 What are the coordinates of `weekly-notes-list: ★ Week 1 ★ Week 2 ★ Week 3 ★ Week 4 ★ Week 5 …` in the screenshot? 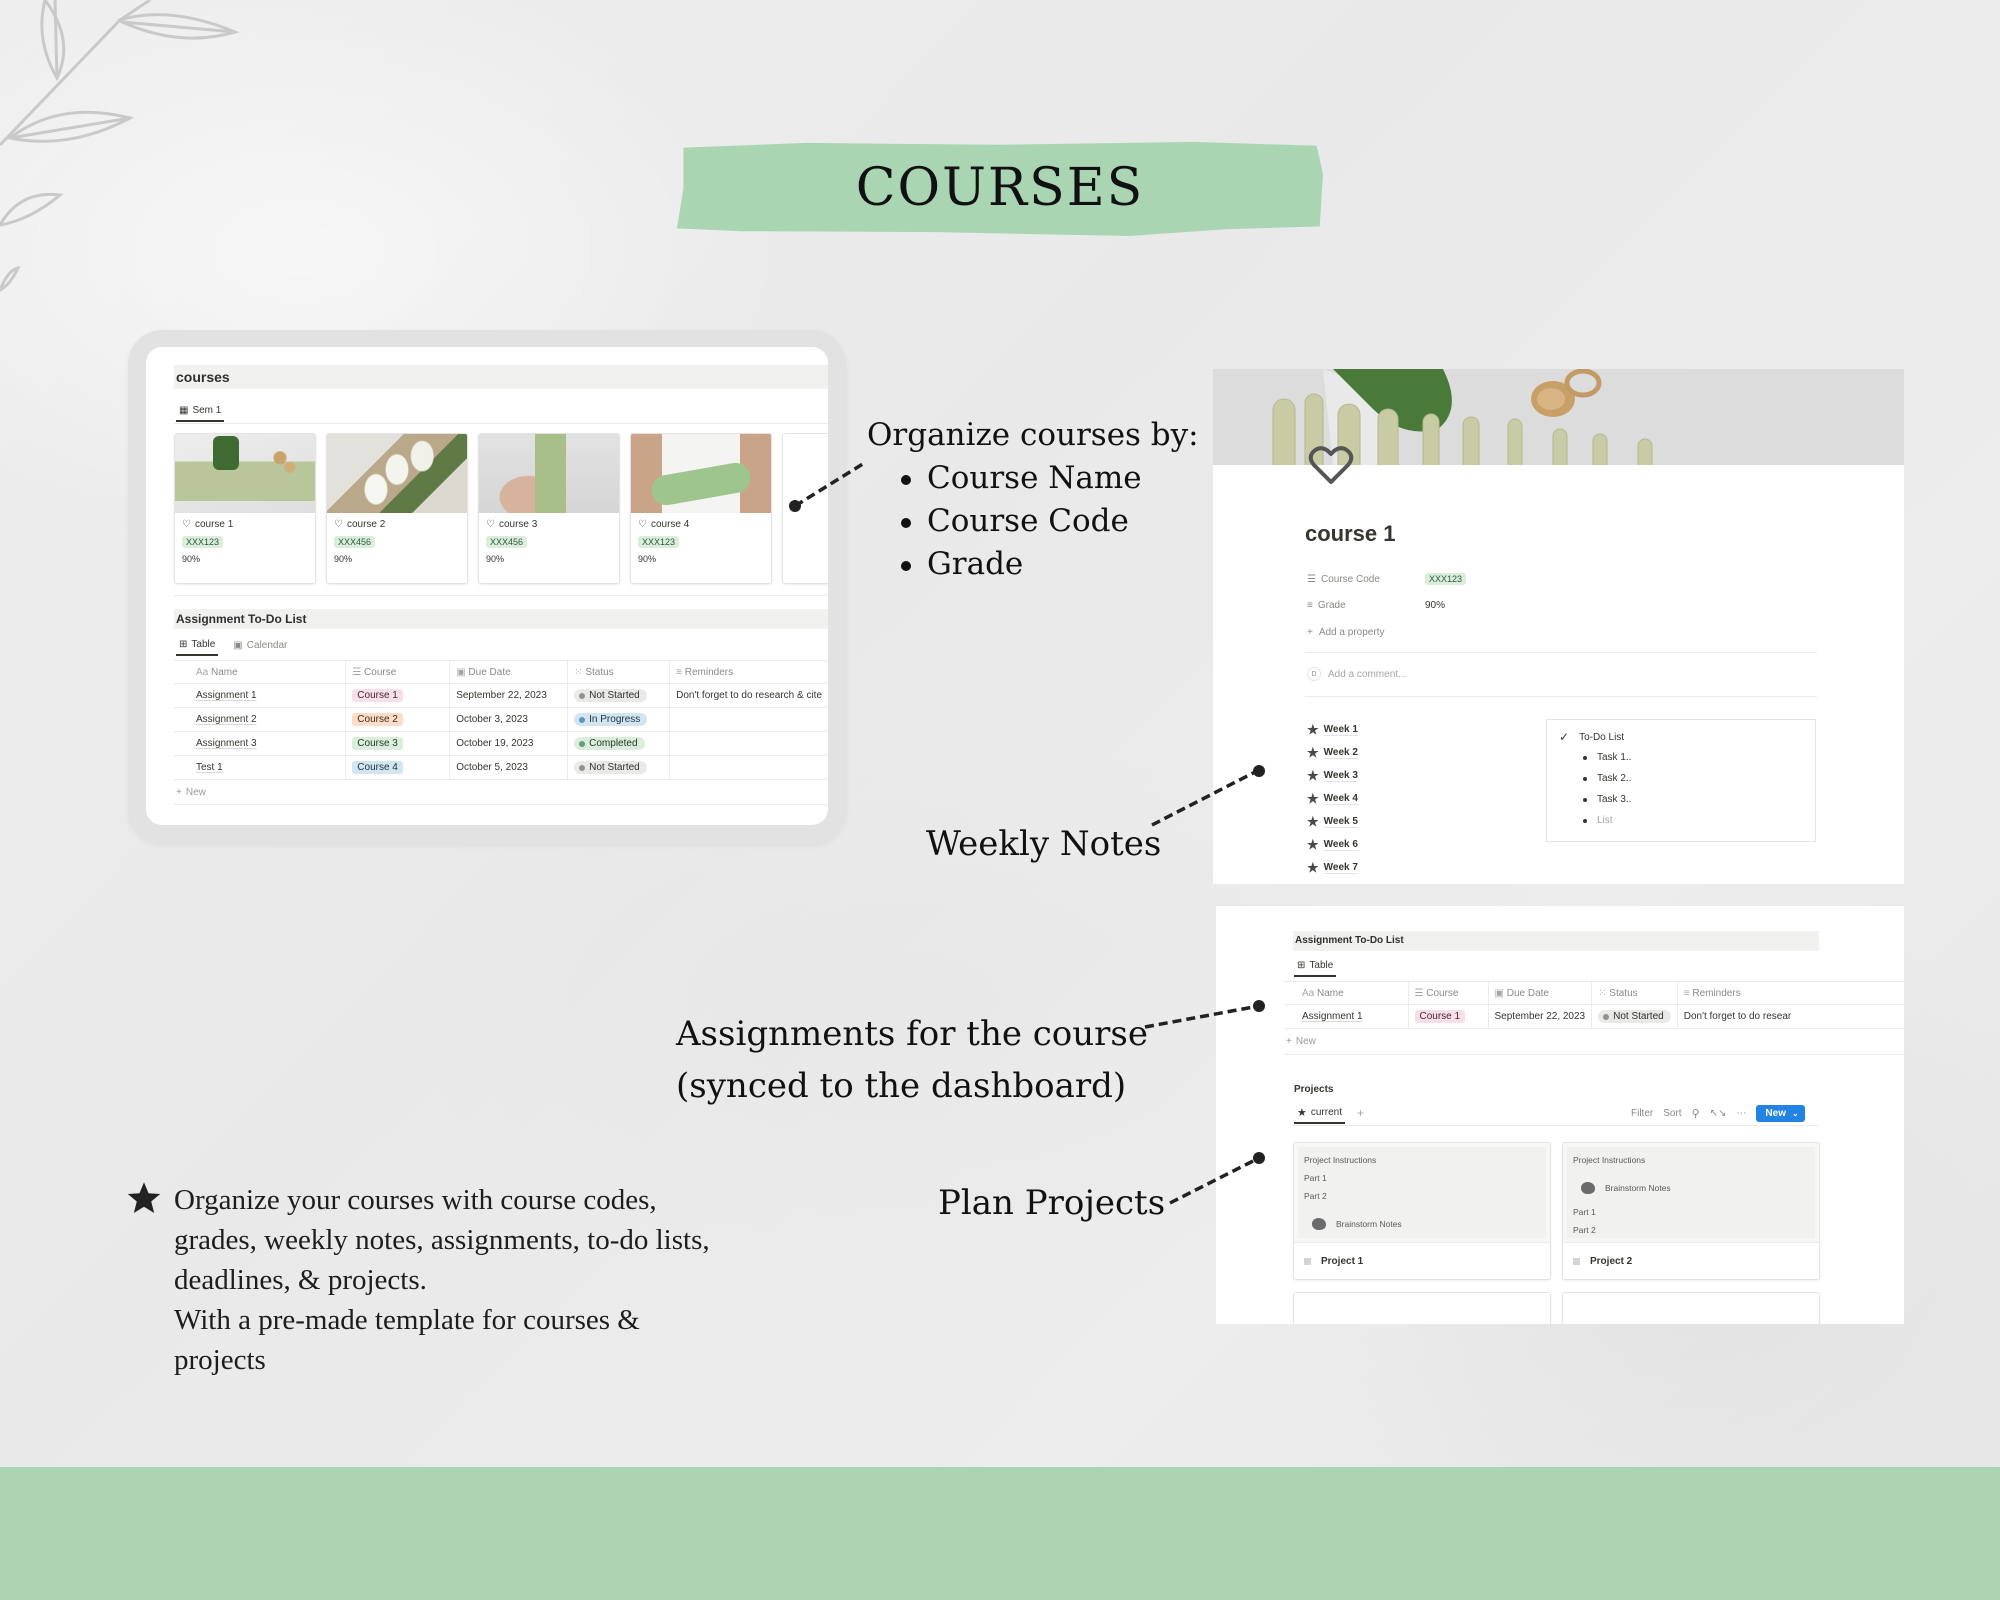 It's located at (1332, 798).